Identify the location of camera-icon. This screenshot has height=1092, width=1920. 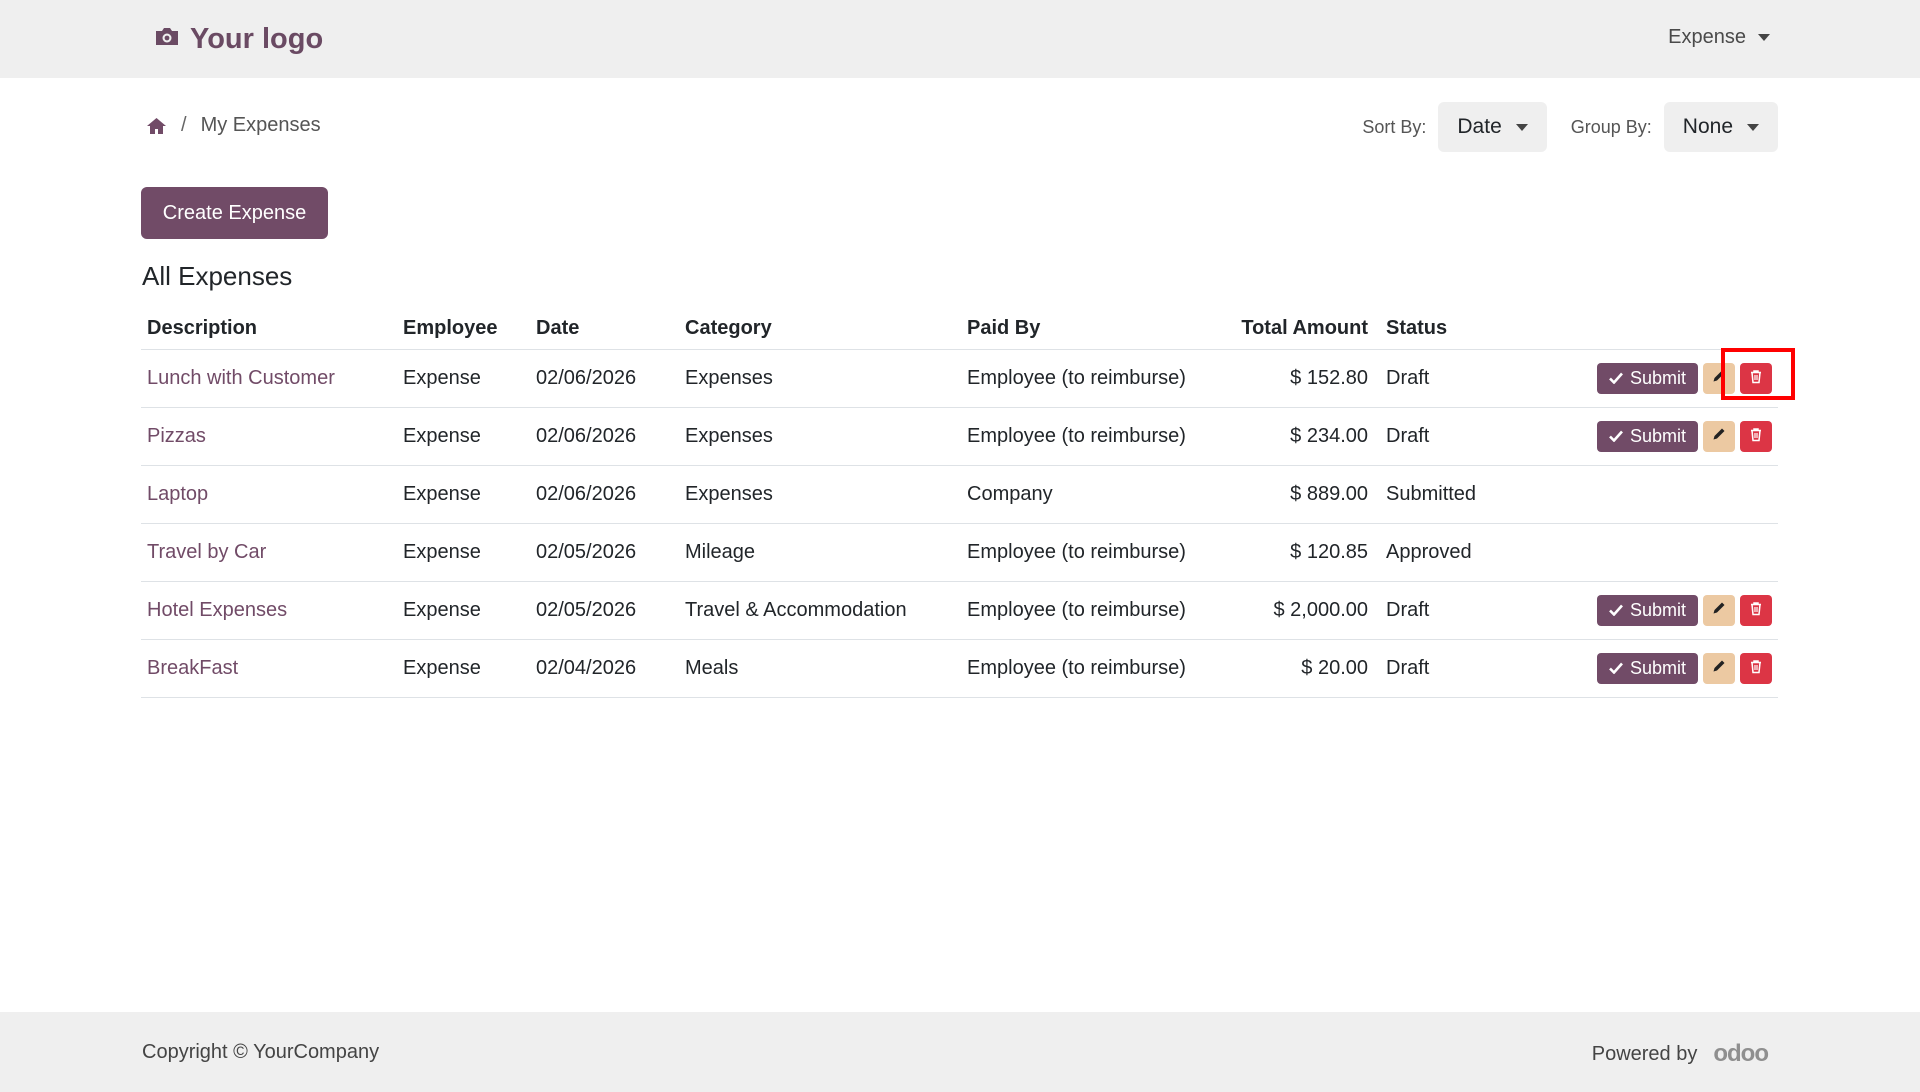
(167, 39).